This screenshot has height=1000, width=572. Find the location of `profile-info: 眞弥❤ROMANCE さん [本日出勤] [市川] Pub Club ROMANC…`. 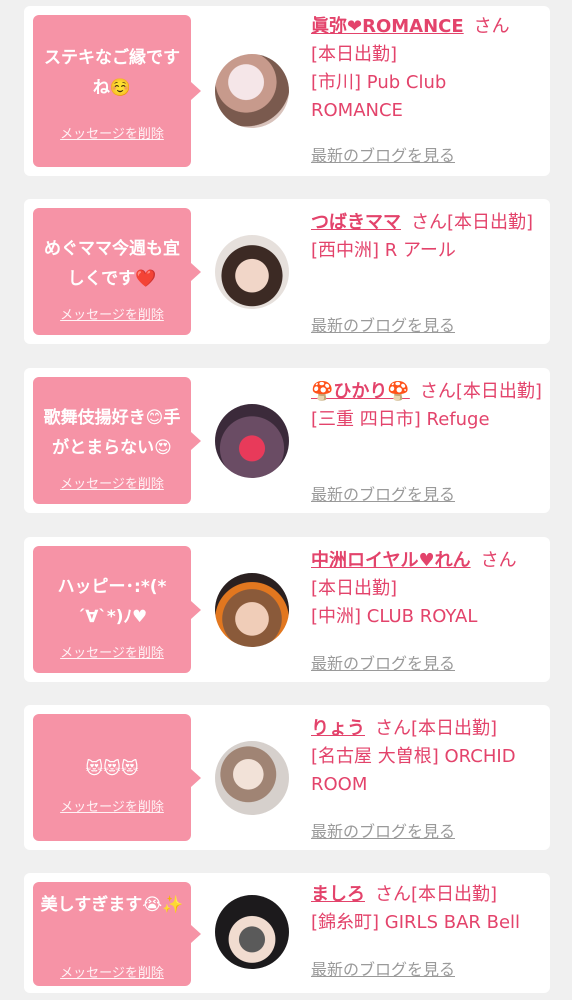

profile-info: 眞弥❤ROMANCE さん [本日出勤] [市川] Pub Club ROMANC… is located at coordinates (427, 69).